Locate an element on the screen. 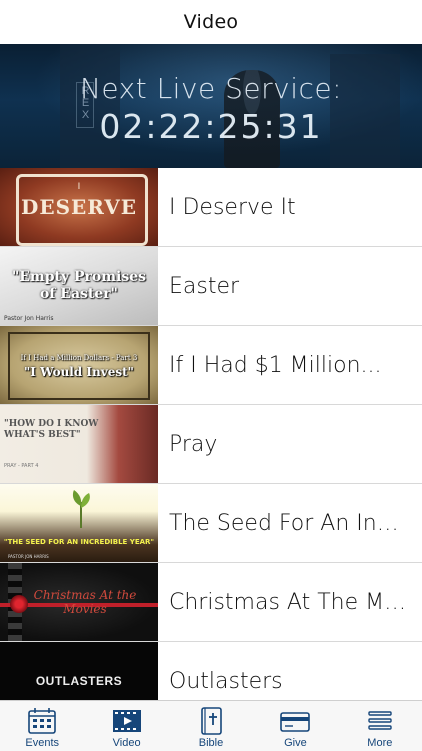 The image size is (422, 751). thumbnail-text: "Empty Promises of Easter" is located at coordinates (79, 285).